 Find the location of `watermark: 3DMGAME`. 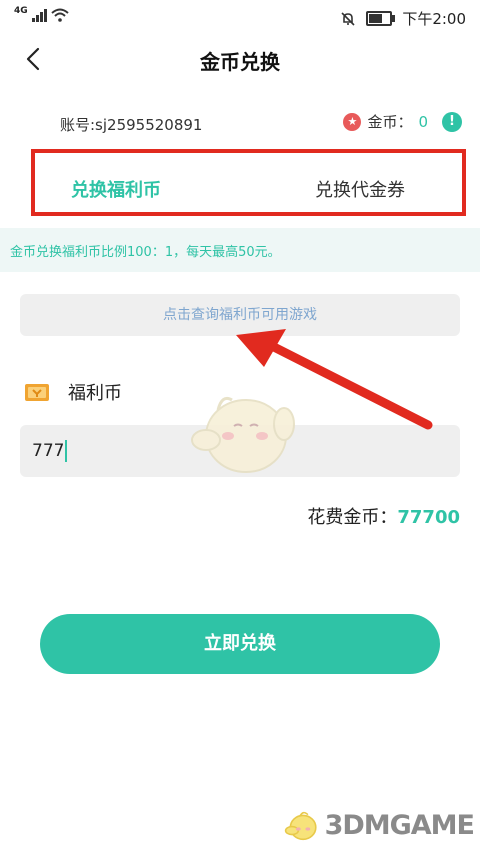

watermark: 3DMGAME is located at coordinates (379, 825).